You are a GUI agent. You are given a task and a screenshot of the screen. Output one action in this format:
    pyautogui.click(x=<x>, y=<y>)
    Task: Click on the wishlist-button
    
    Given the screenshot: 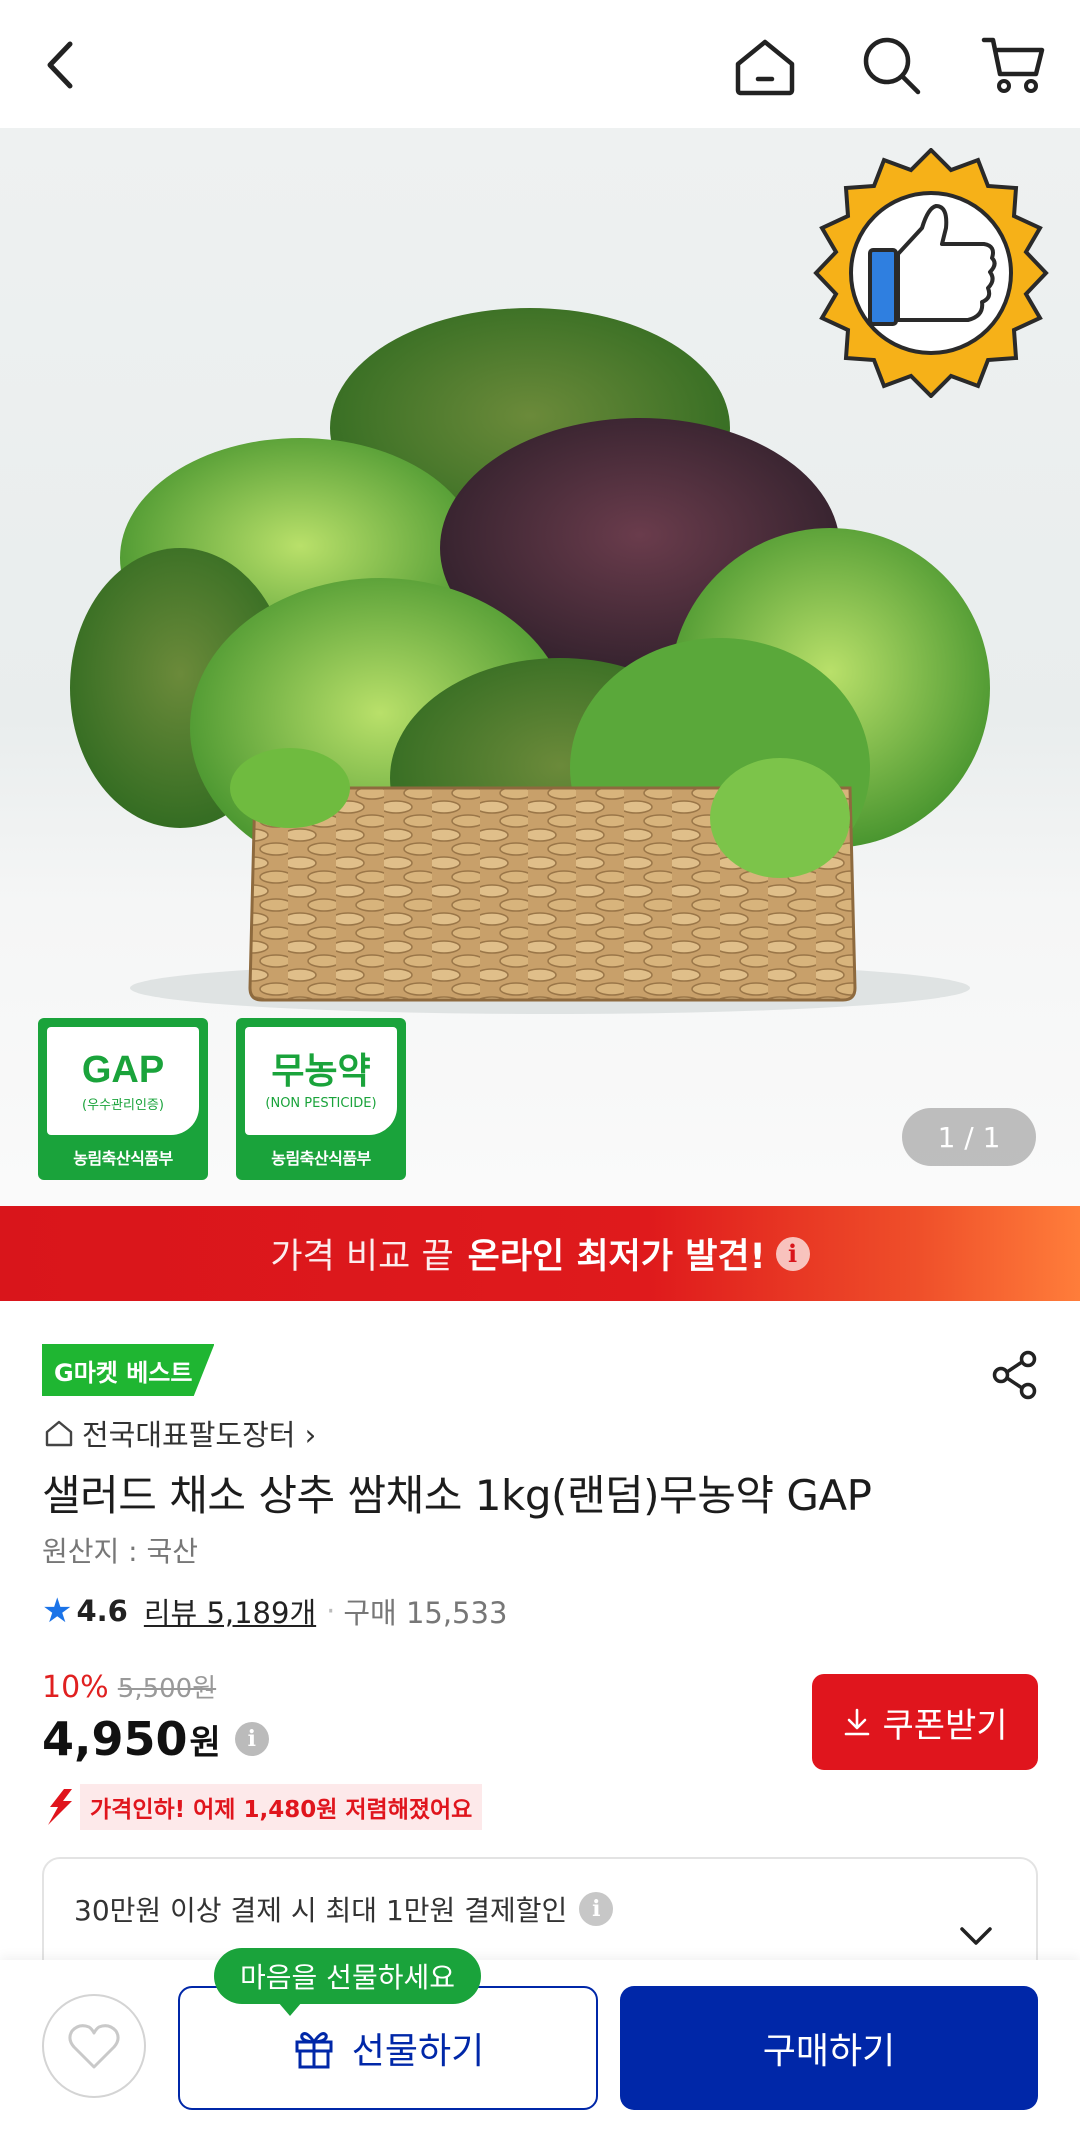 What is the action you would take?
    pyautogui.click(x=94, y=2046)
    